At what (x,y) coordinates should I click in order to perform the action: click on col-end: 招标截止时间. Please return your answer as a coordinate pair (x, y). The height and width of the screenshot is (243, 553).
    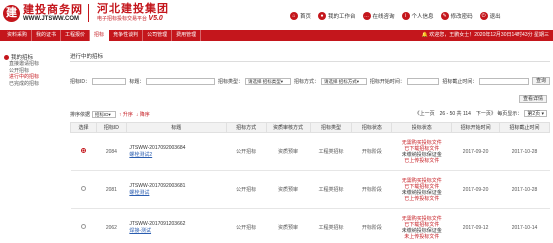
    Looking at the image, I should click on (524, 127).